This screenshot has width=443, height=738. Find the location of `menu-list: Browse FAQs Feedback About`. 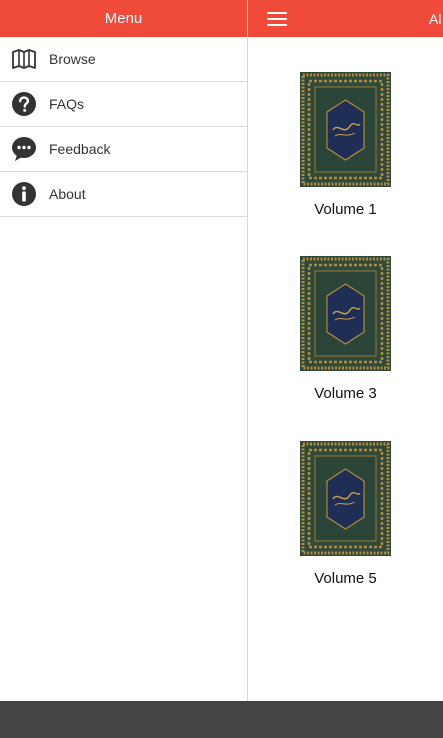

menu-list: Browse FAQs Feedback About is located at coordinates (123, 127).